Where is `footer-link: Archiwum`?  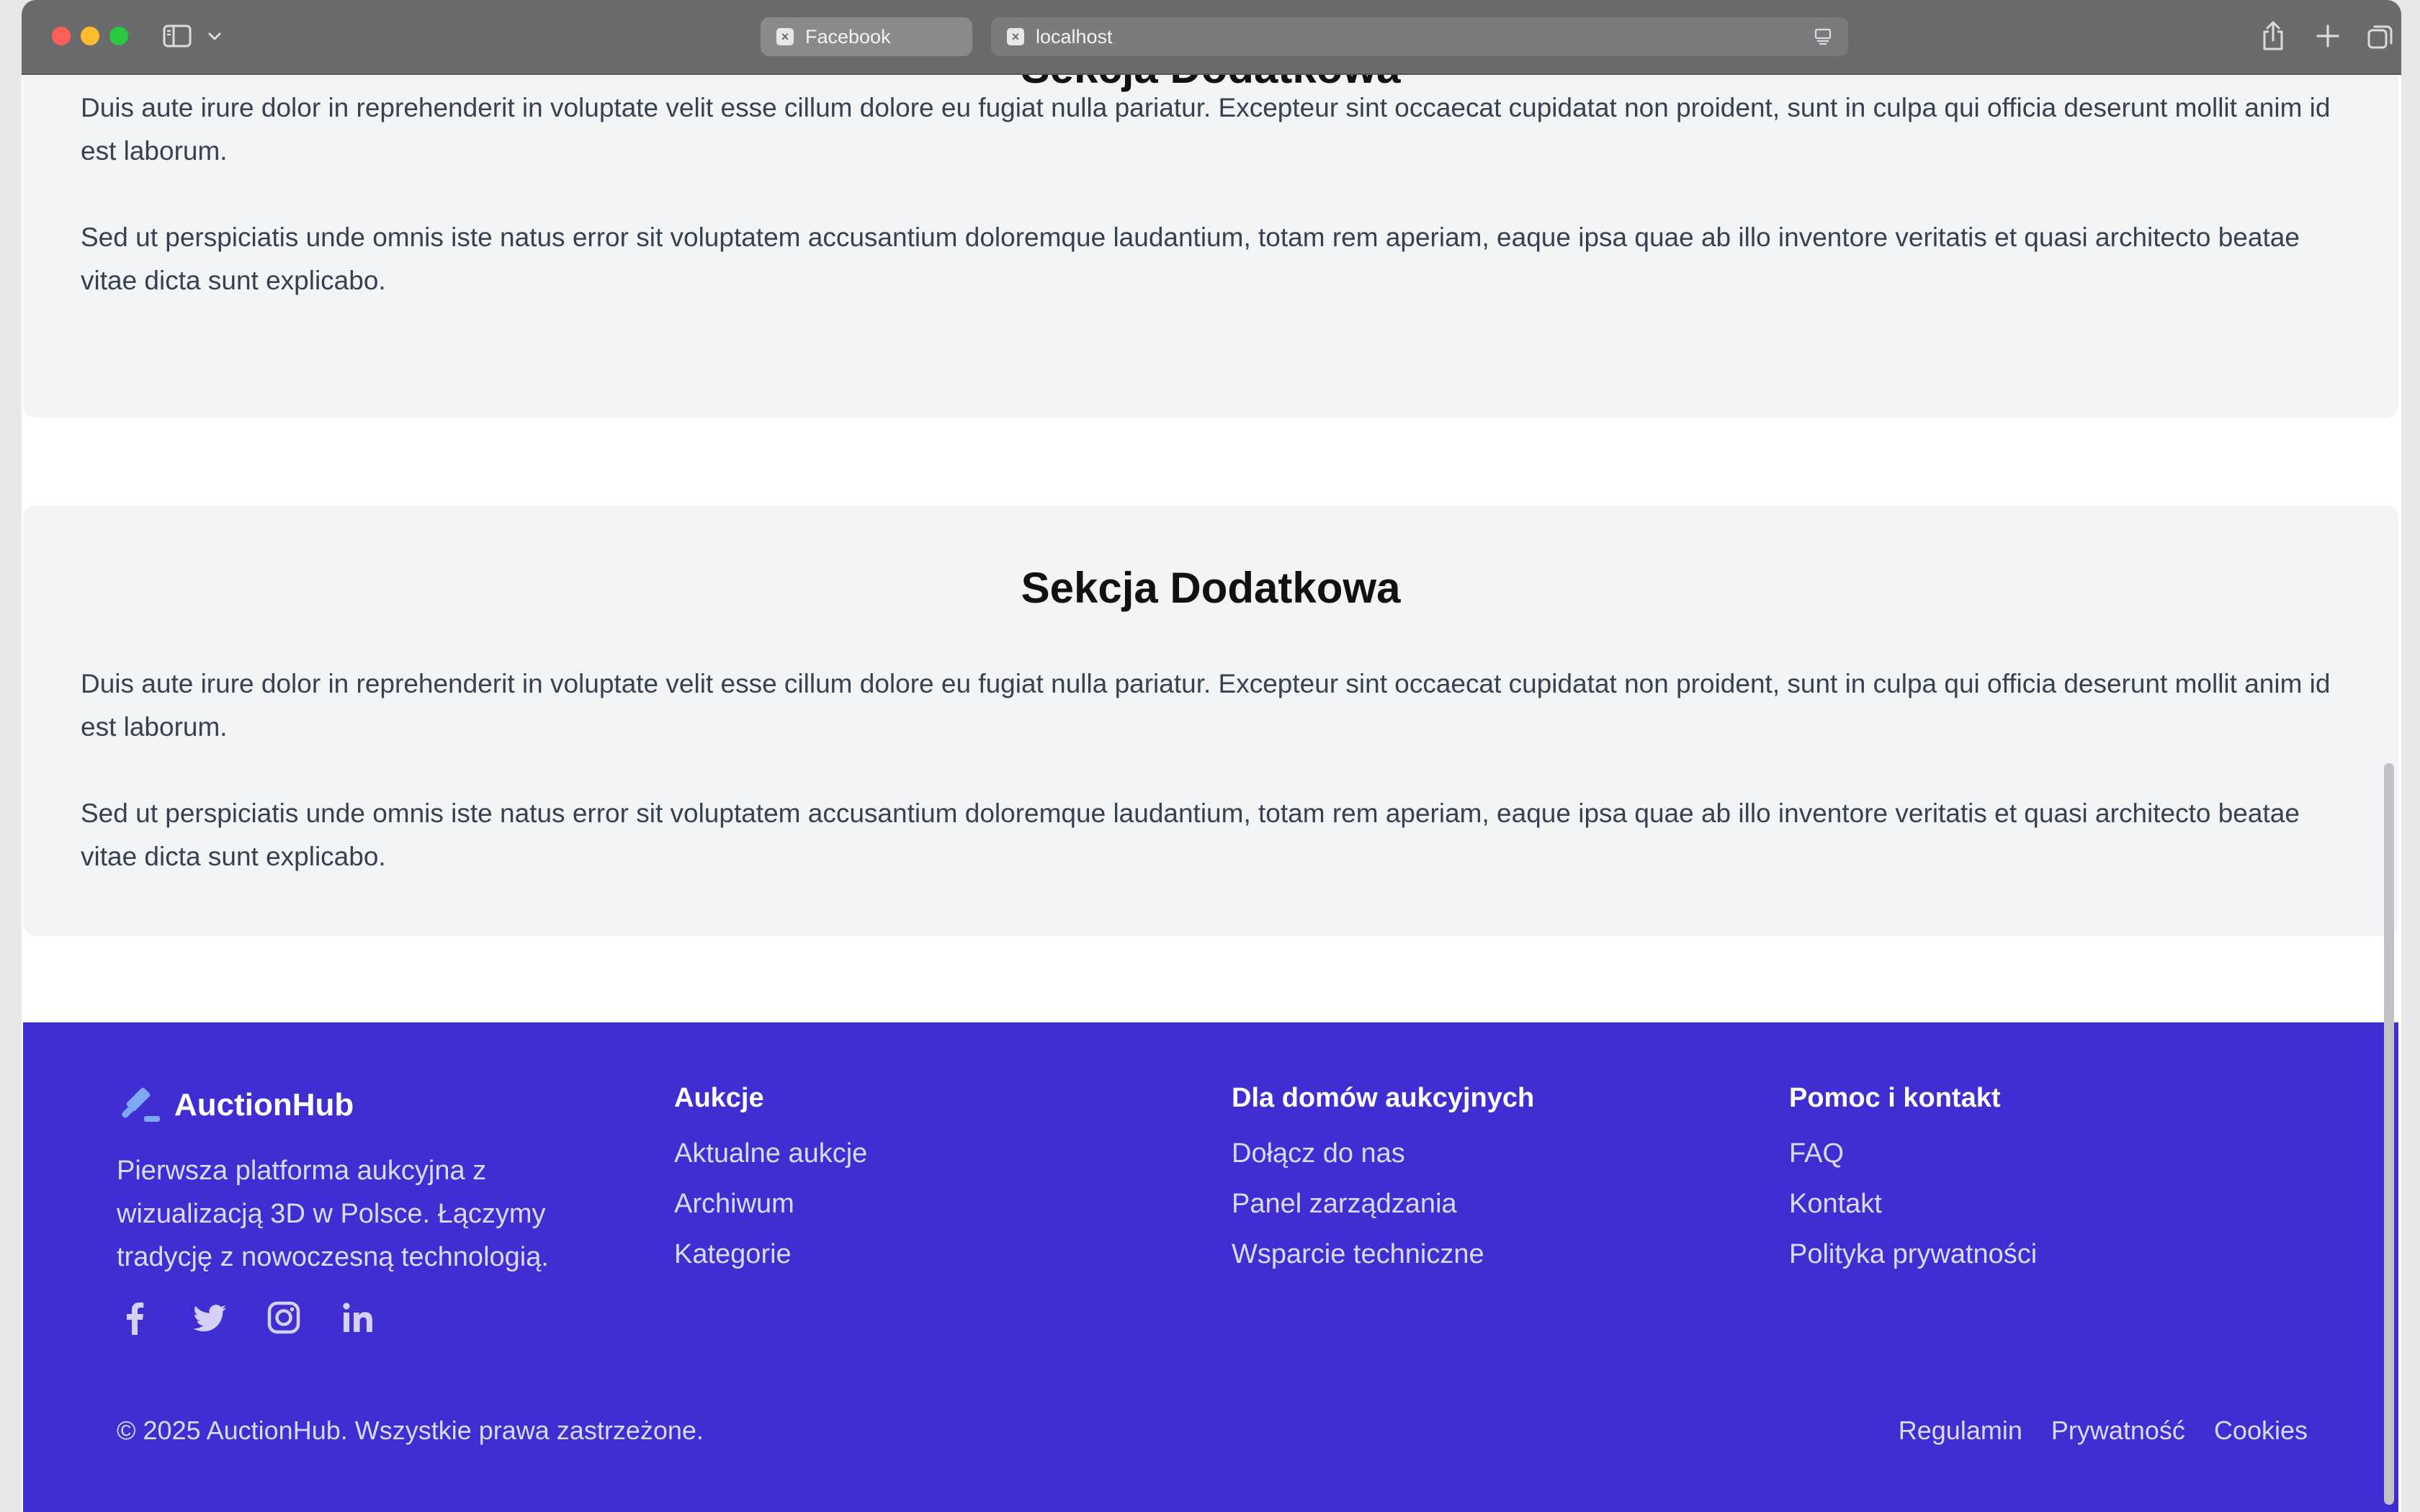
footer-link: Archiwum is located at coordinates (770, 1204).